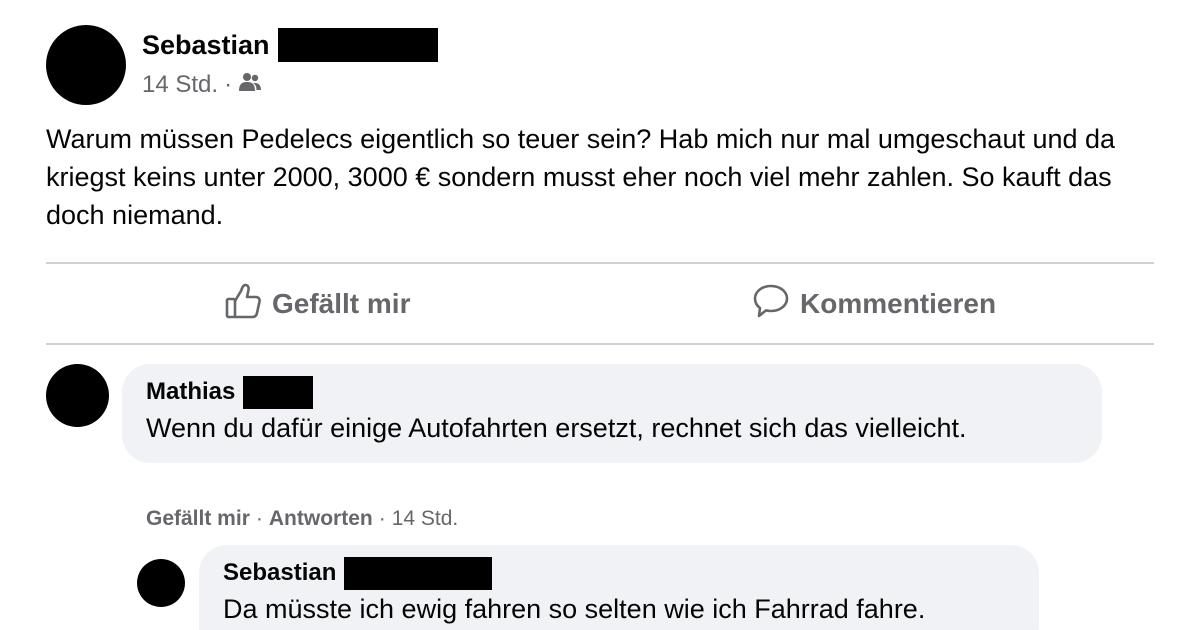  What do you see at coordinates (600, 263) in the screenshot?
I see `divider-top` at bounding box center [600, 263].